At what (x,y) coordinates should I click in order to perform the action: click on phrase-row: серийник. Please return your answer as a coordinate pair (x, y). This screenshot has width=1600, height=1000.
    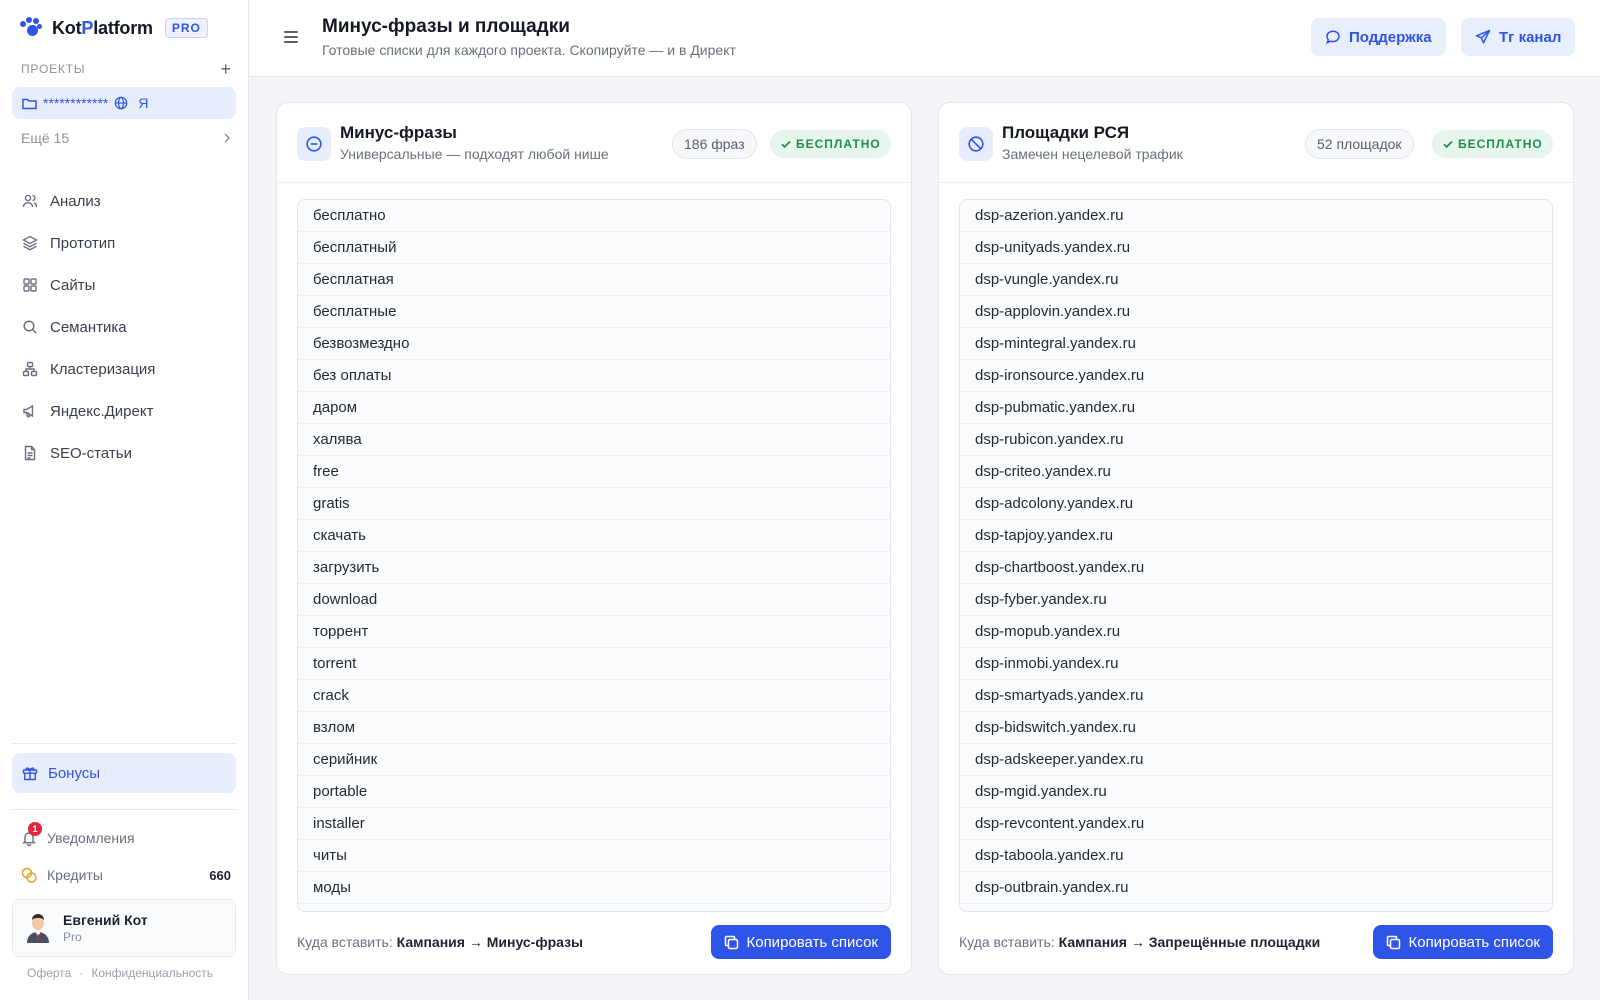
    Looking at the image, I should click on (594, 760).